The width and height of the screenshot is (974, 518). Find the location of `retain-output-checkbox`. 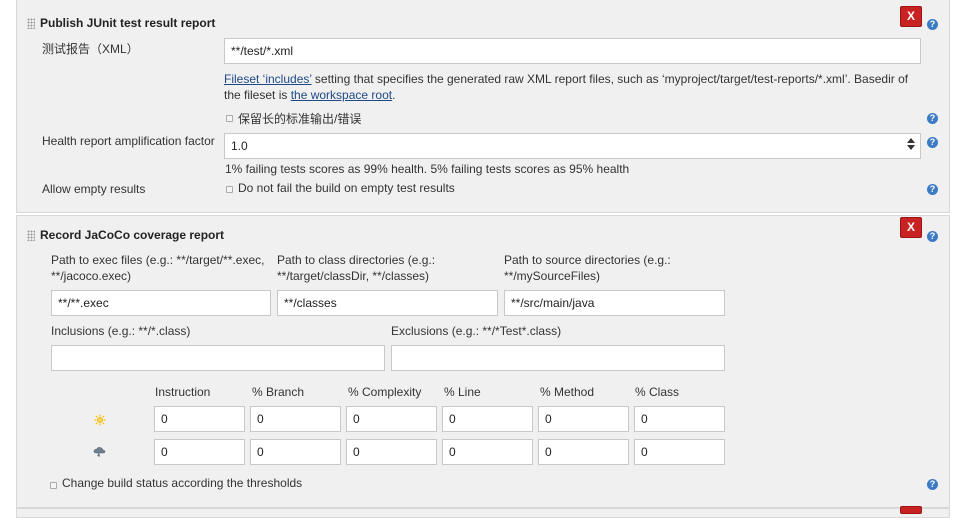

retain-output-checkbox is located at coordinates (229, 118).